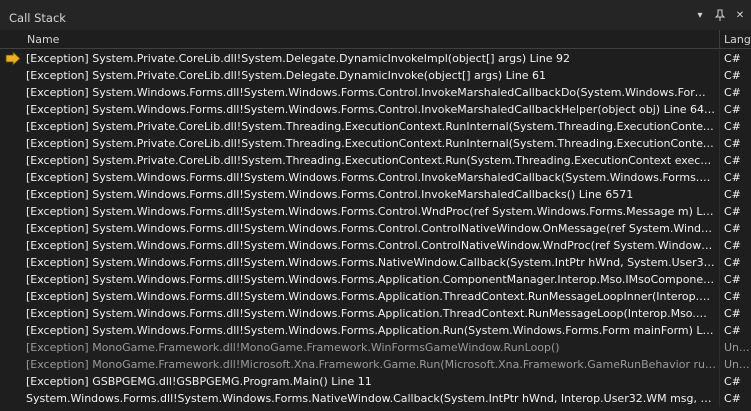 This screenshot has width=751, height=411. I want to click on dropdown-icon: ▾, so click(700, 17).